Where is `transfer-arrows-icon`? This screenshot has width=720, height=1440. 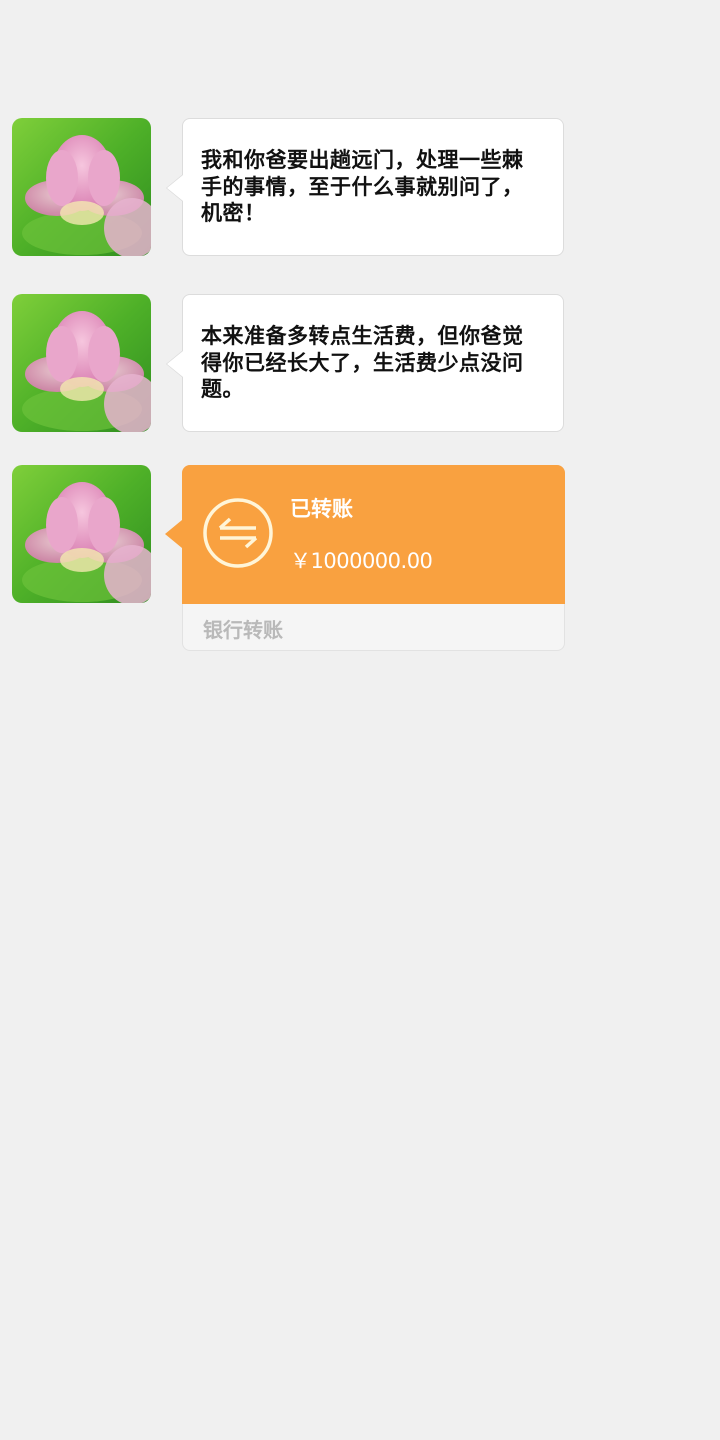 transfer-arrows-icon is located at coordinates (238, 533).